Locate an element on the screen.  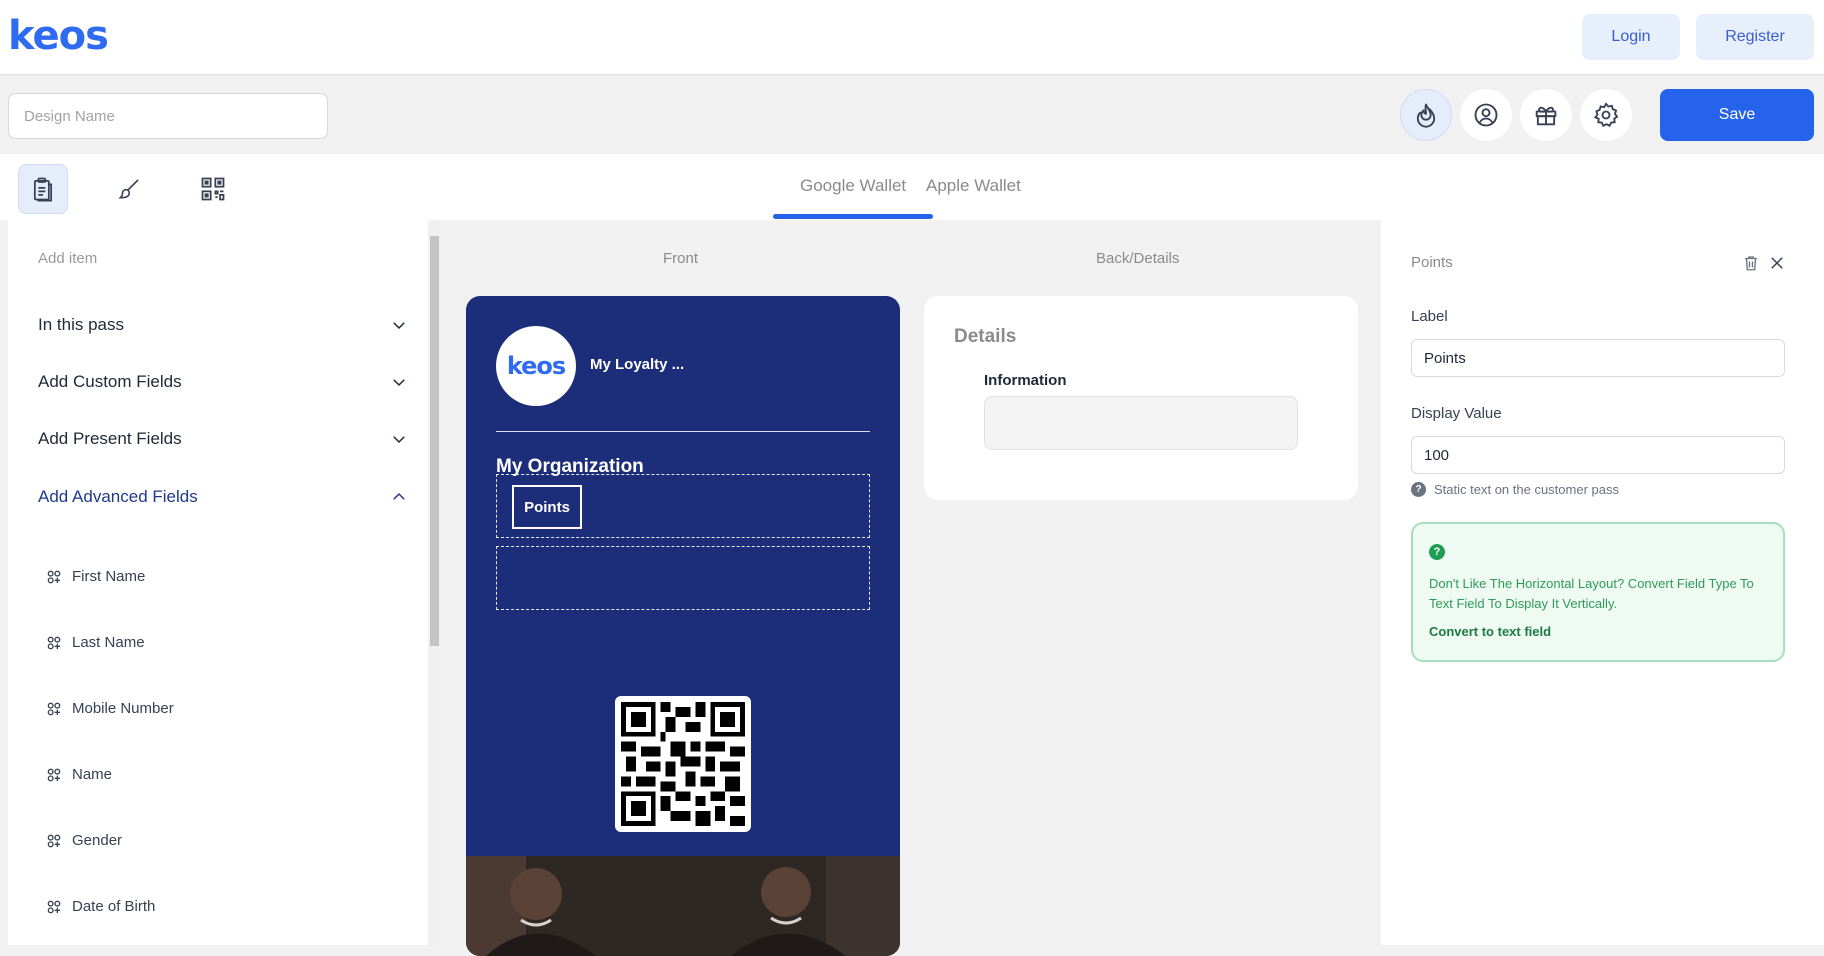
field-label: Last Name is located at coordinates (108, 642).